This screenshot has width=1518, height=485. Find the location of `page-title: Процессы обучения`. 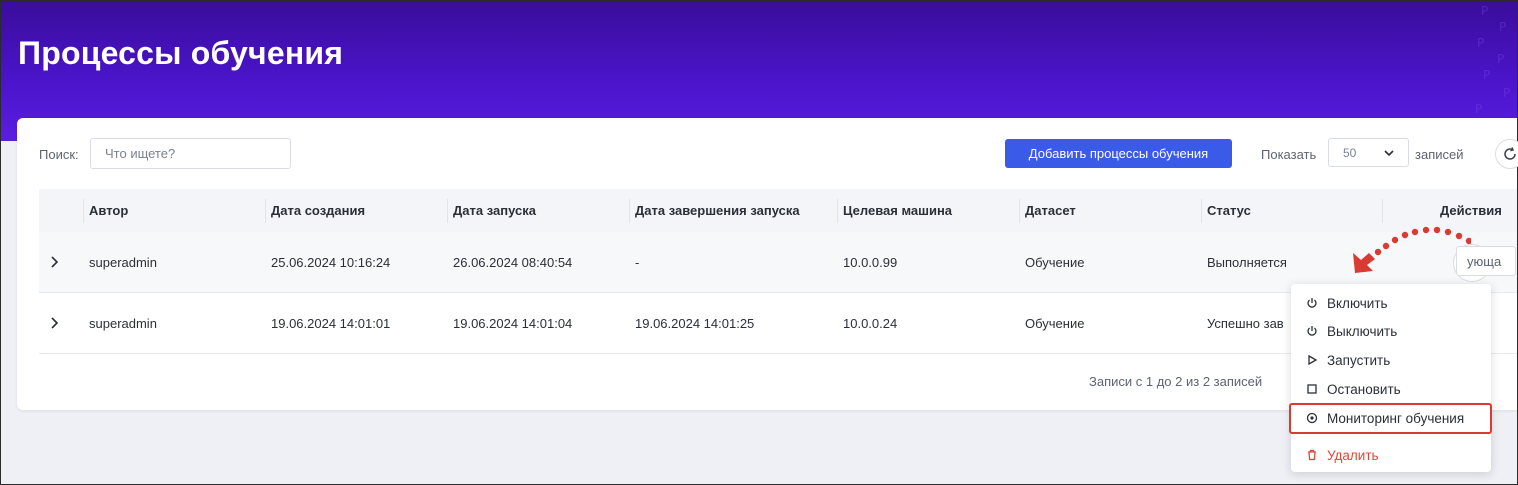

page-title: Процессы обучения is located at coordinates (181, 53).